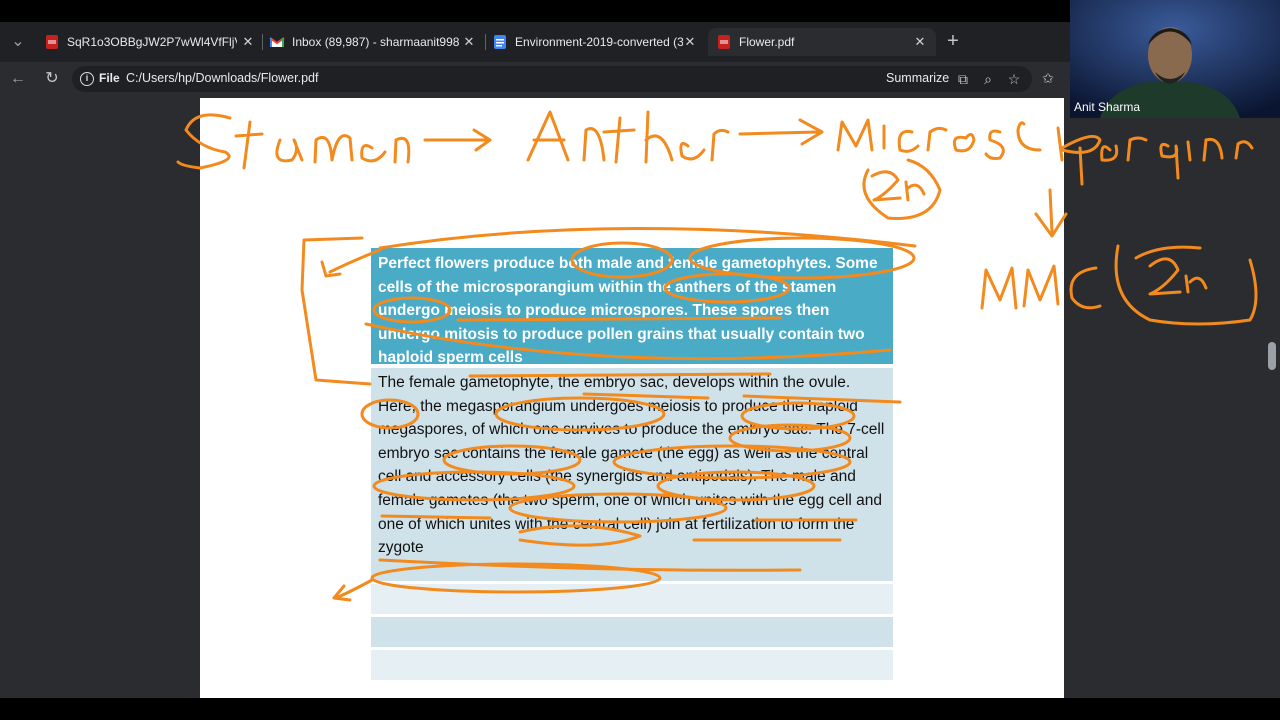  What do you see at coordinates (1175, 59) in the screenshot?
I see `webcam-overlay: Anit Sharma` at bounding box center [1175, 59].